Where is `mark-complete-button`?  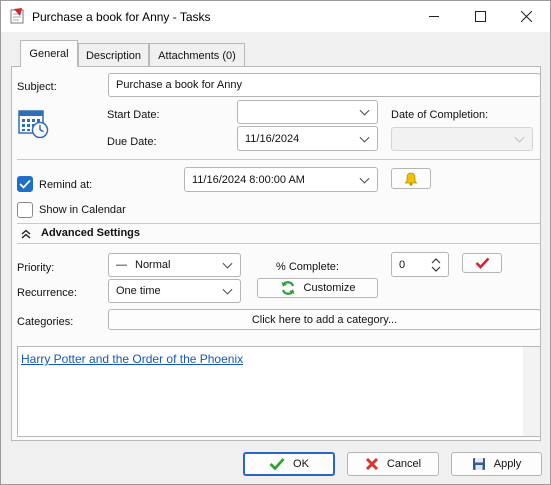
mark-complete-button is located at coordinates (482, 263).